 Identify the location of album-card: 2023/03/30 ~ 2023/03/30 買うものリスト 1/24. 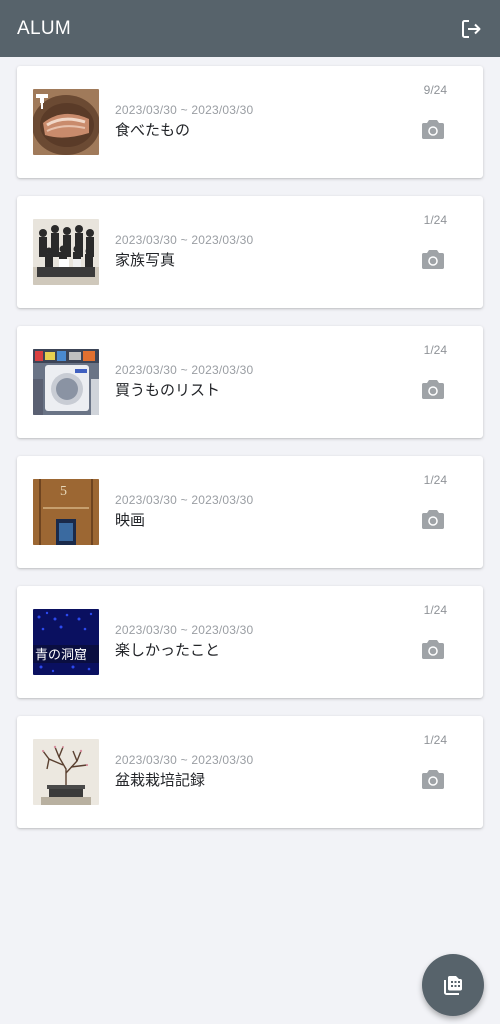
(250, 382).